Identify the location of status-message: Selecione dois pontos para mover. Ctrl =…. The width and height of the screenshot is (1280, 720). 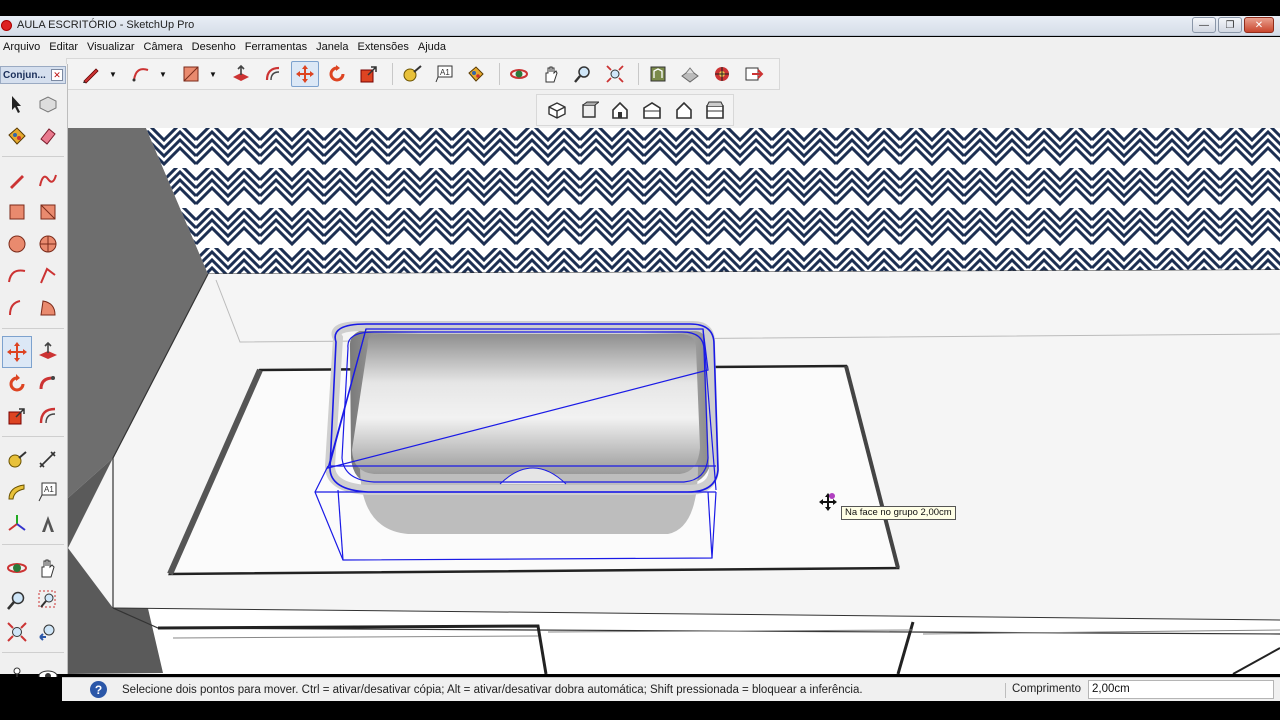
(492, 689).